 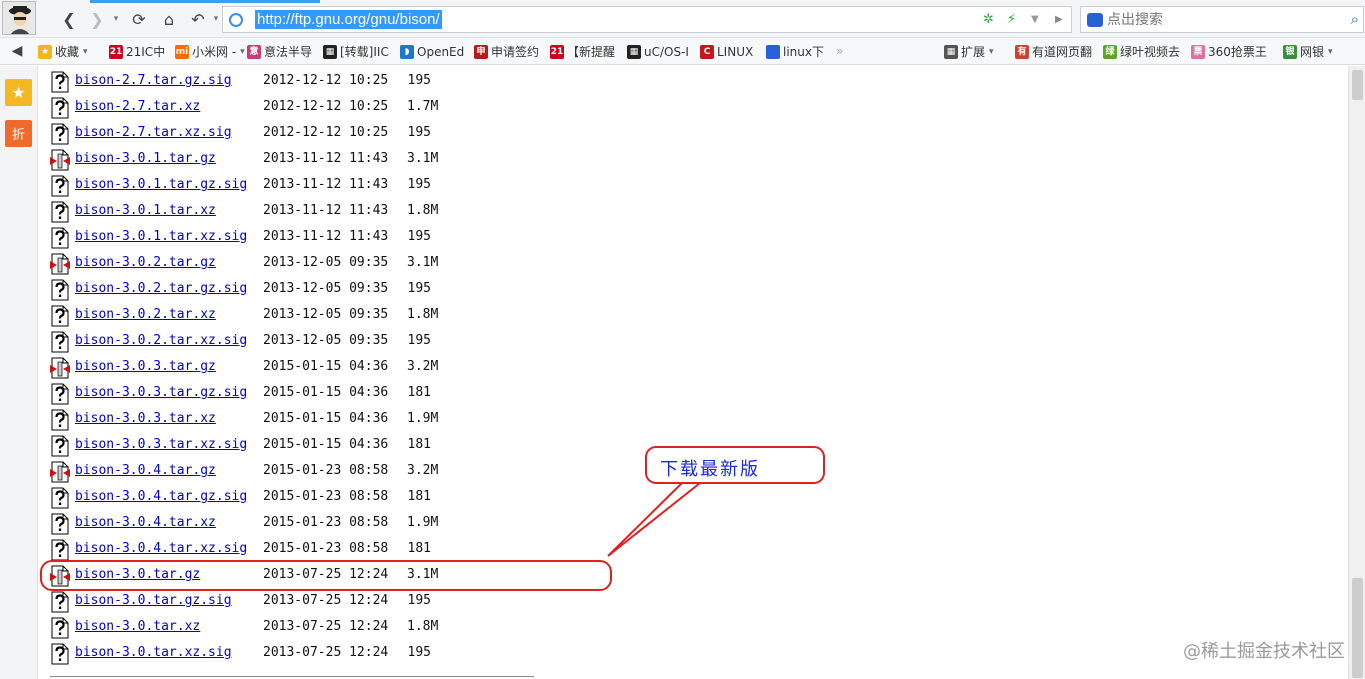 I want to click on forward-history-dropdown-icon: ▾, so click(x=116, y=19).